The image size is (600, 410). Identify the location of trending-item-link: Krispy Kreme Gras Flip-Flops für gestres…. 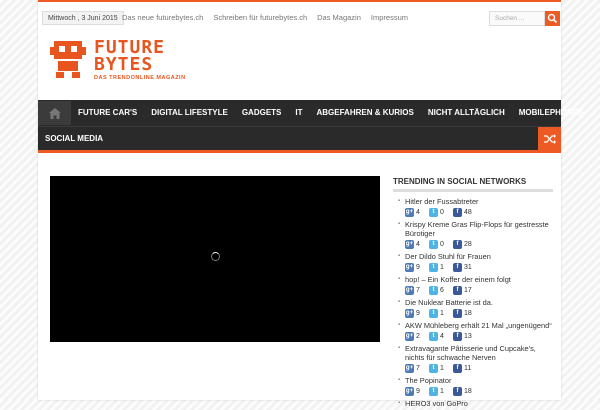
(479, 229).